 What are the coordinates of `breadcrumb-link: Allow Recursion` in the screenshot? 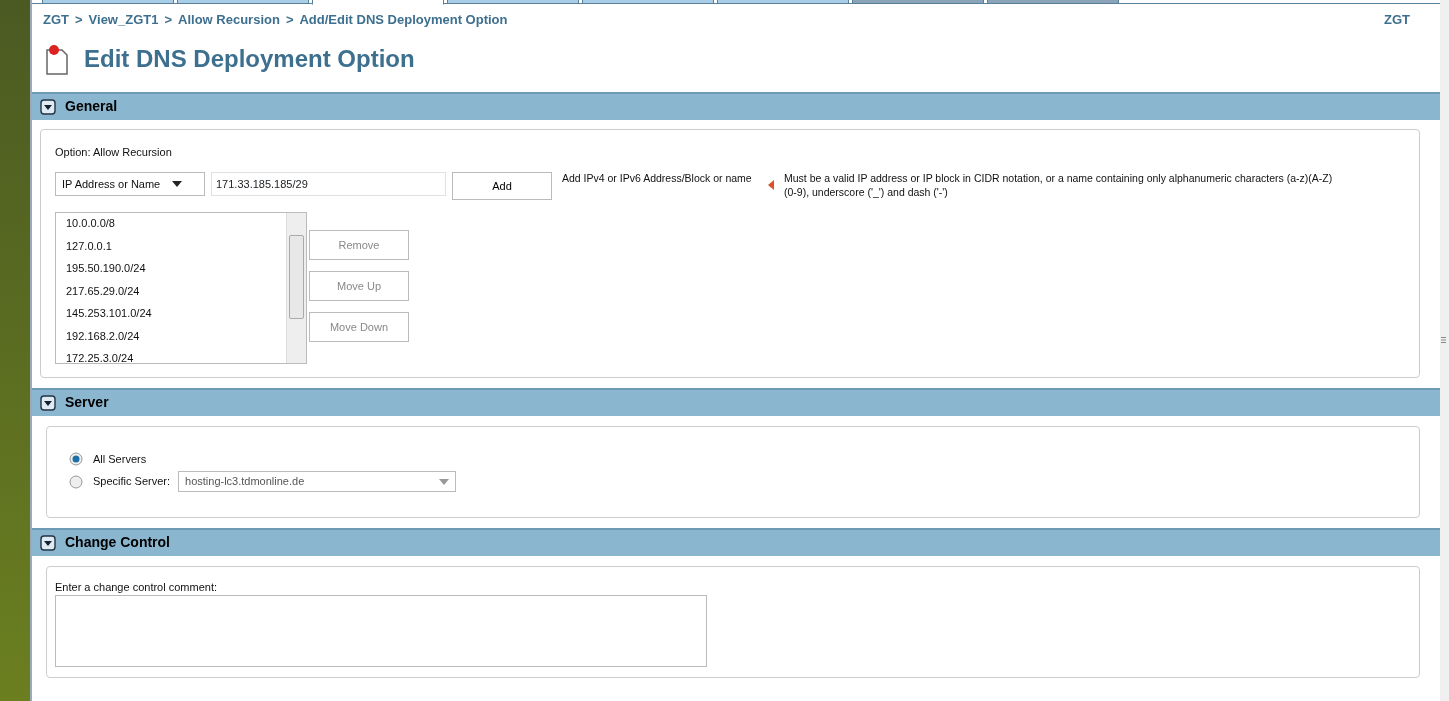 It's located at (229, 19).